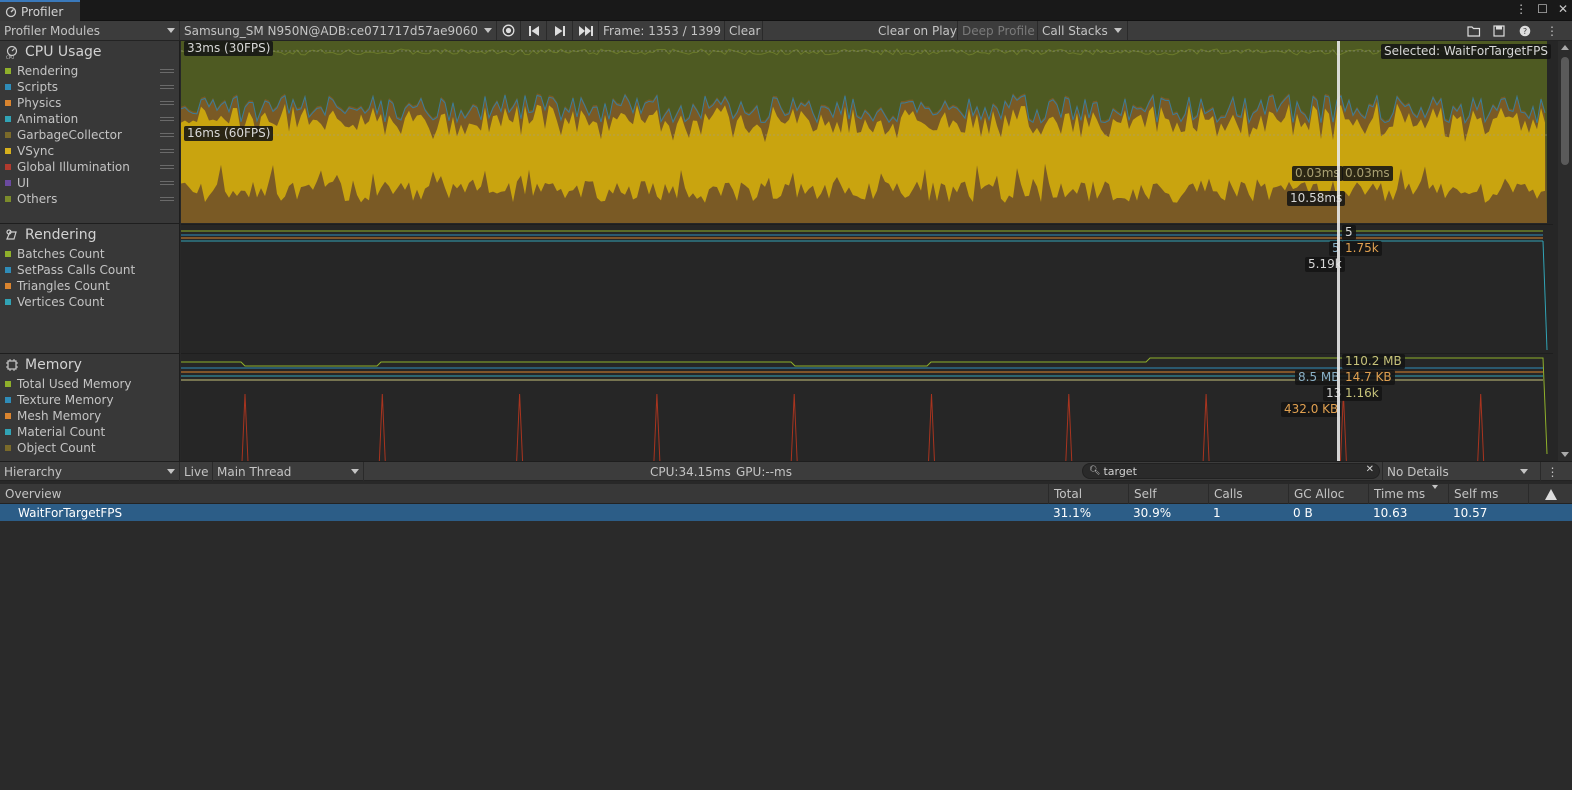 This screenshot has width=1572, height=790. Describe the element at coordinates (254, 471) in the screenshot. I see `thread-label: Main Thread` at that location.